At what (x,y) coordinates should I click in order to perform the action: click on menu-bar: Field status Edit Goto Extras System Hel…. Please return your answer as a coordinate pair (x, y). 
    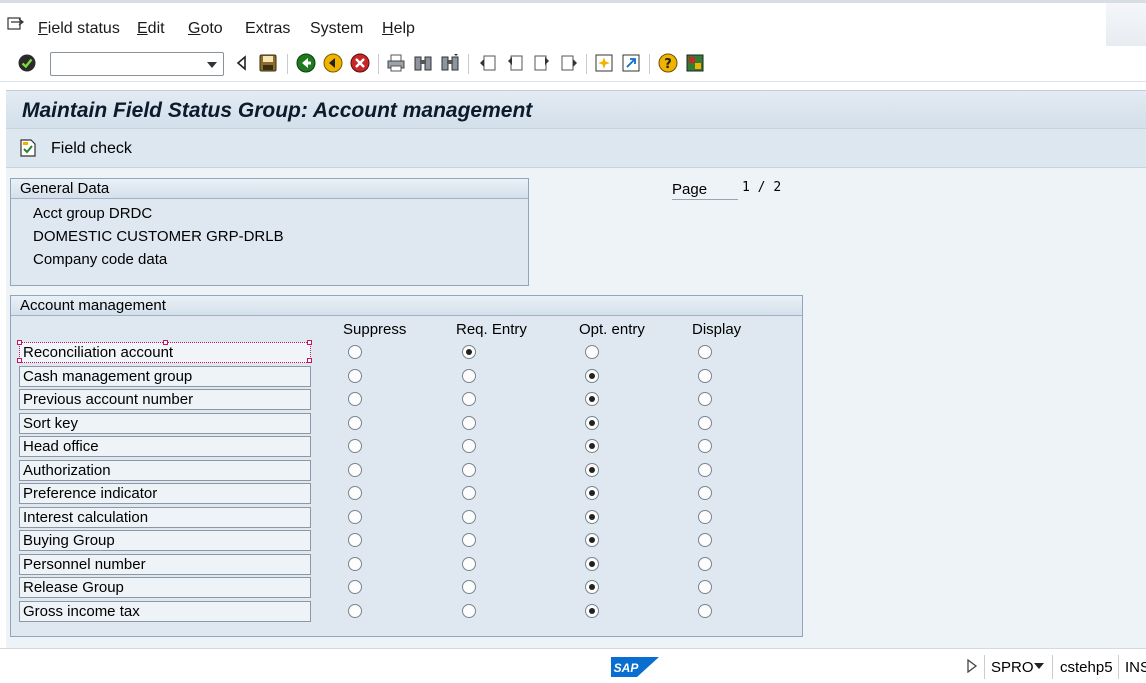
    Looking at the image, I should click on (573, 23).